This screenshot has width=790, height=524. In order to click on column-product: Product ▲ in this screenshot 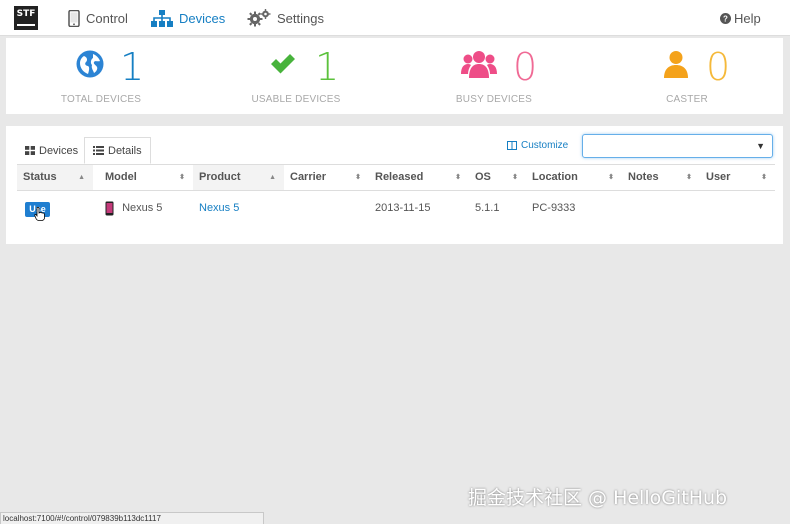, I will do `click(238, 177)`.